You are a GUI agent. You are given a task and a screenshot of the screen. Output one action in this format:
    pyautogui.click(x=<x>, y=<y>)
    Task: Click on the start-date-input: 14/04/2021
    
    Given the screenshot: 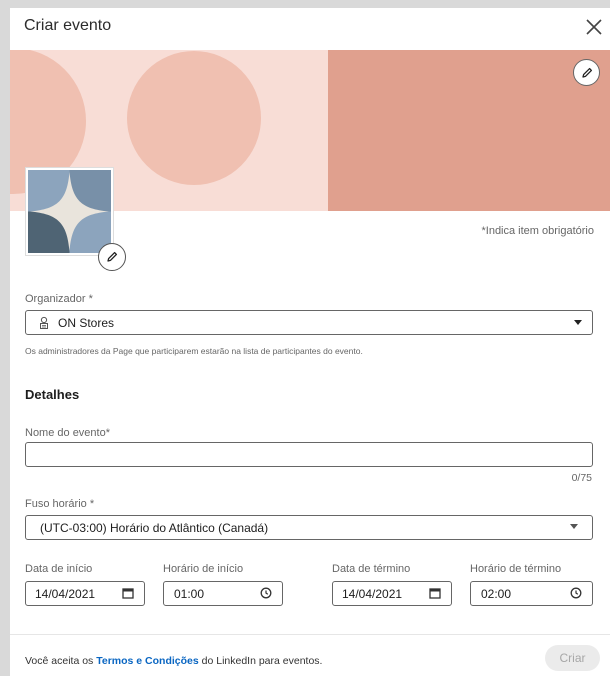 What is the action you would take?
    pyautogui.click(x=85, y=593)
    